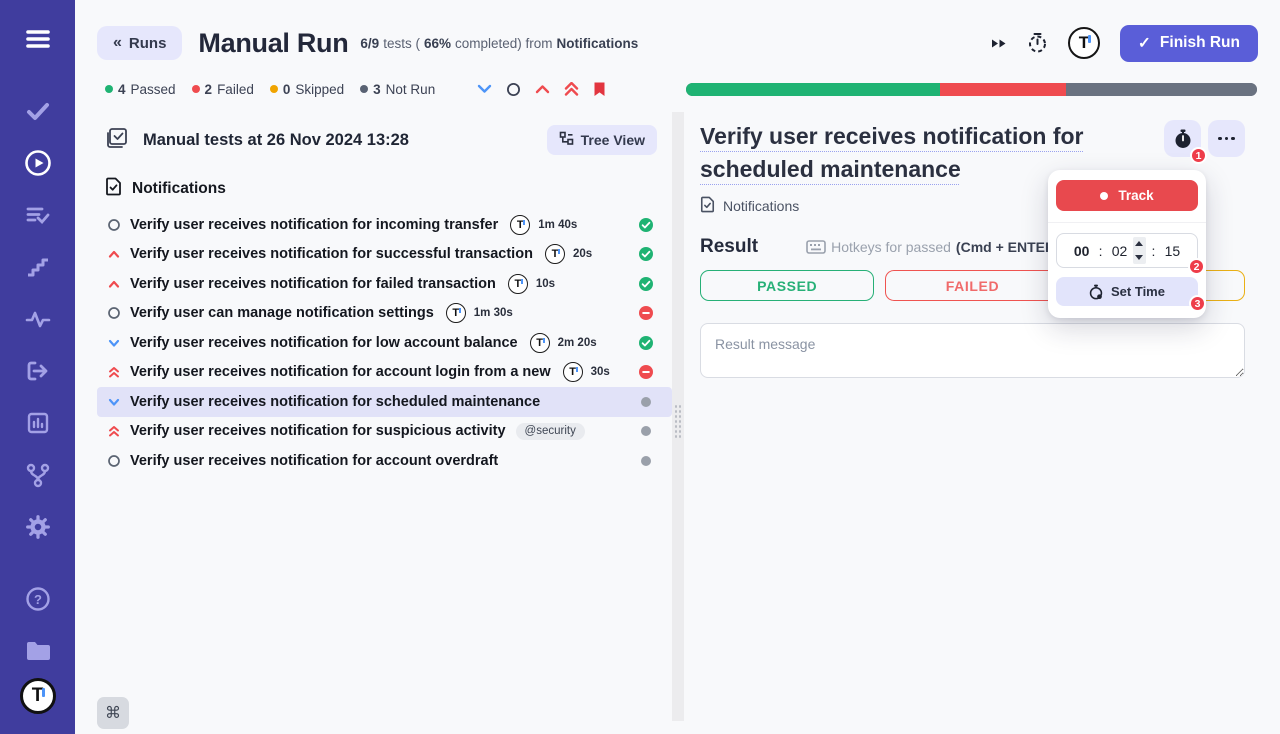  Describe the element at coordinates (972, 285) in the screenshot. I see `failed-button: FAILED` at that location.